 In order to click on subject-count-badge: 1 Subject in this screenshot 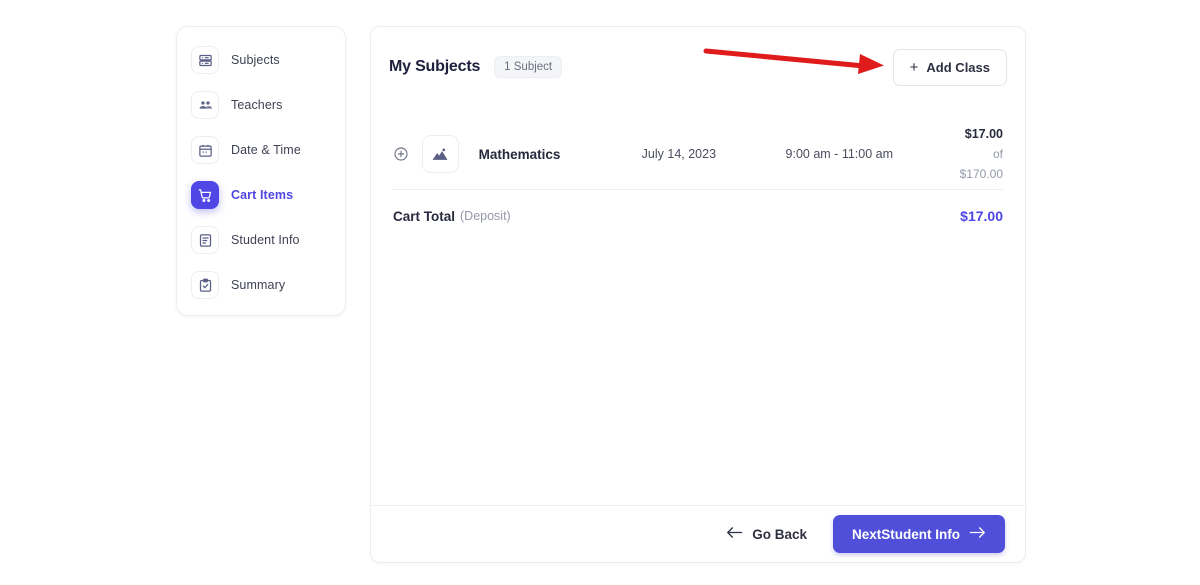, I will do `click(528, 67)`.